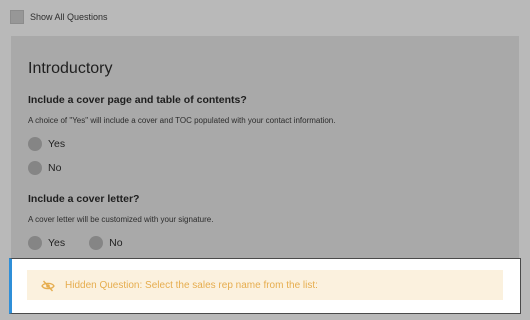  I want to click on radio-group: Yes No, so click(75, 243).